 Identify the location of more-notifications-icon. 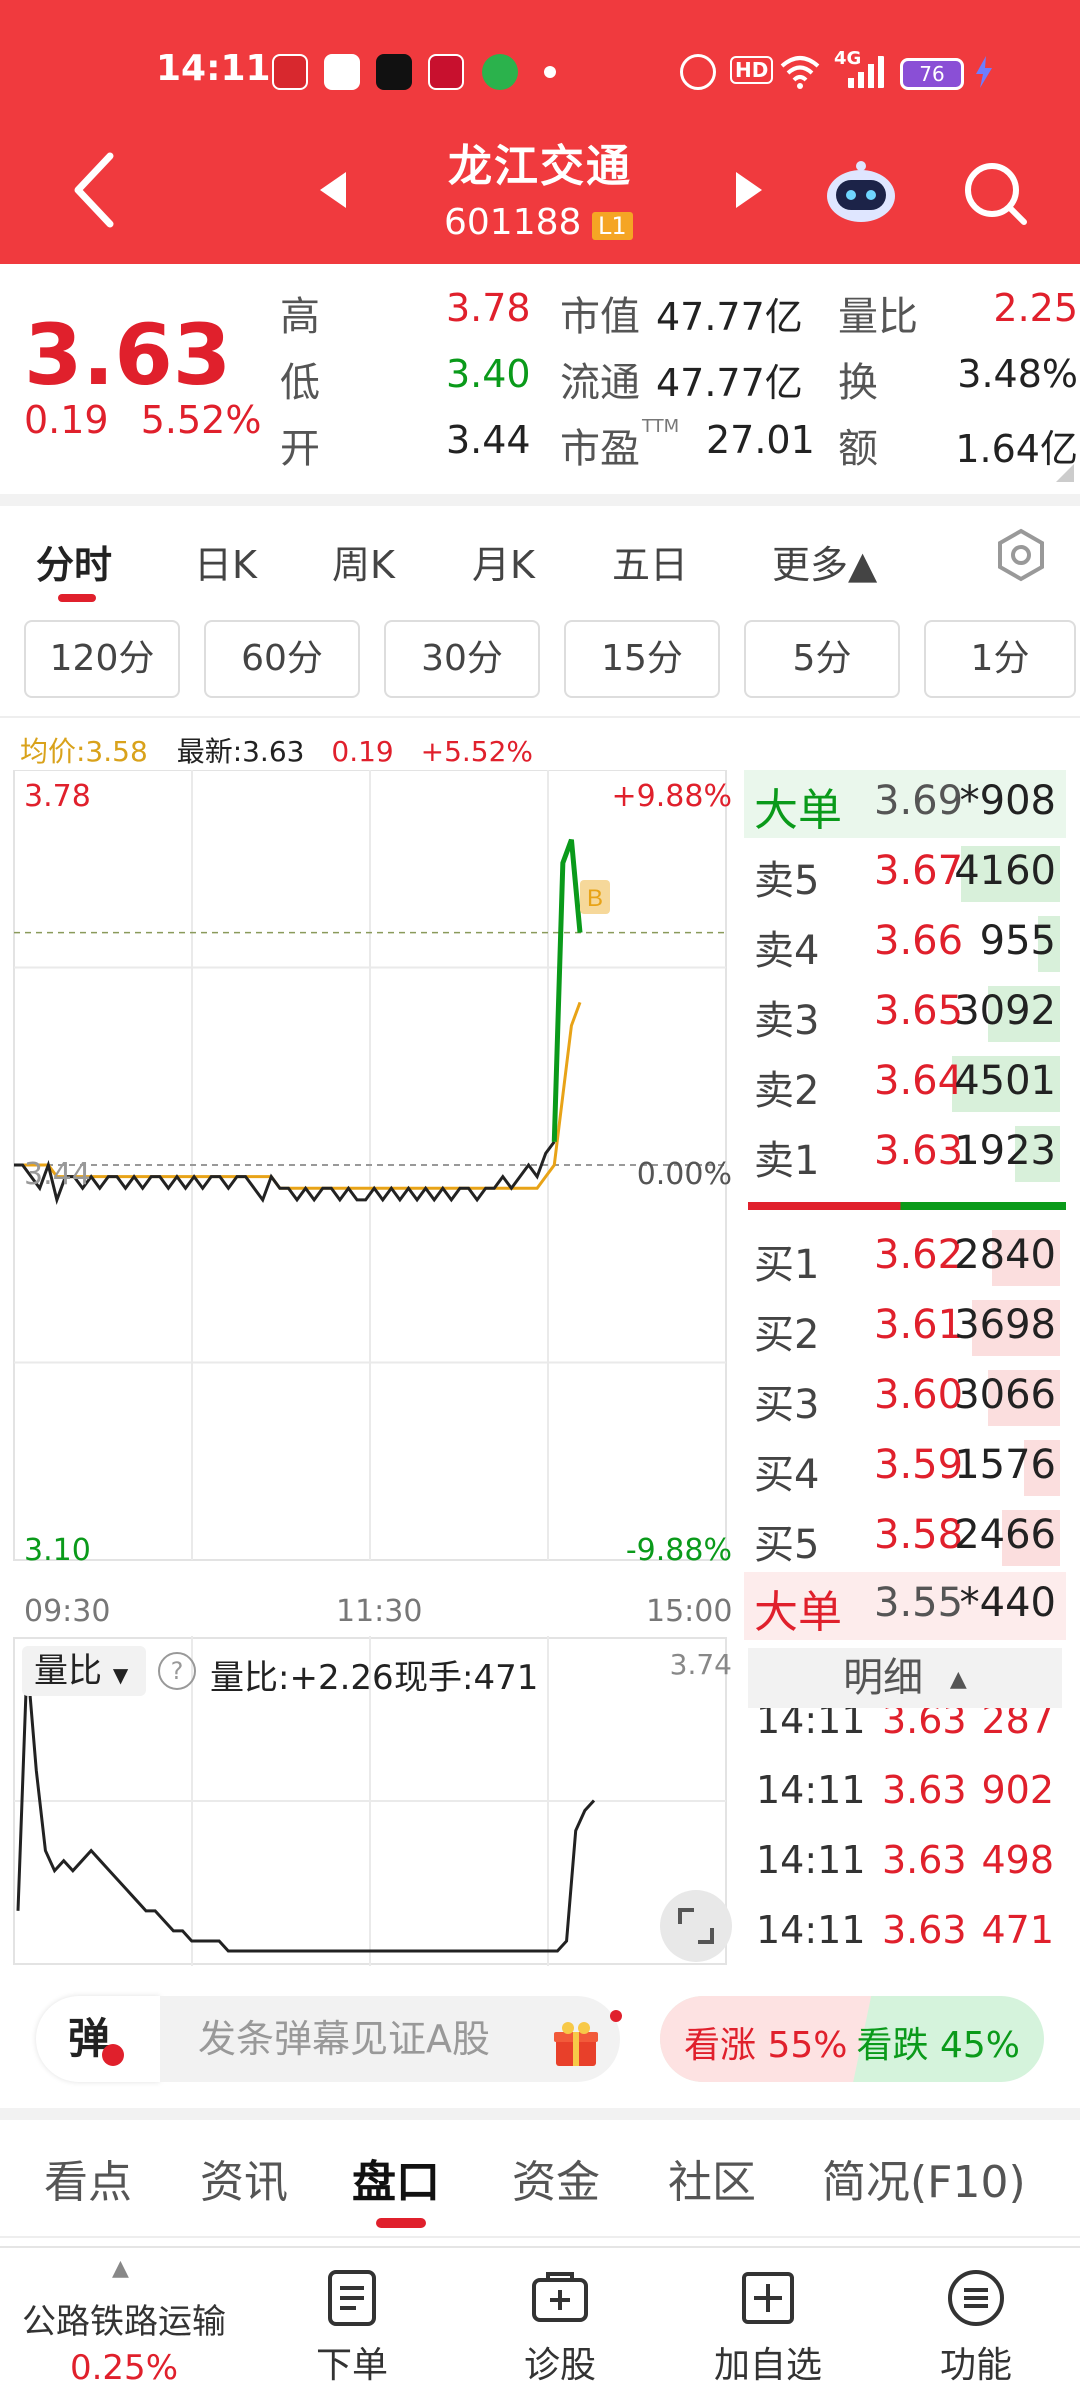
(550, 72).